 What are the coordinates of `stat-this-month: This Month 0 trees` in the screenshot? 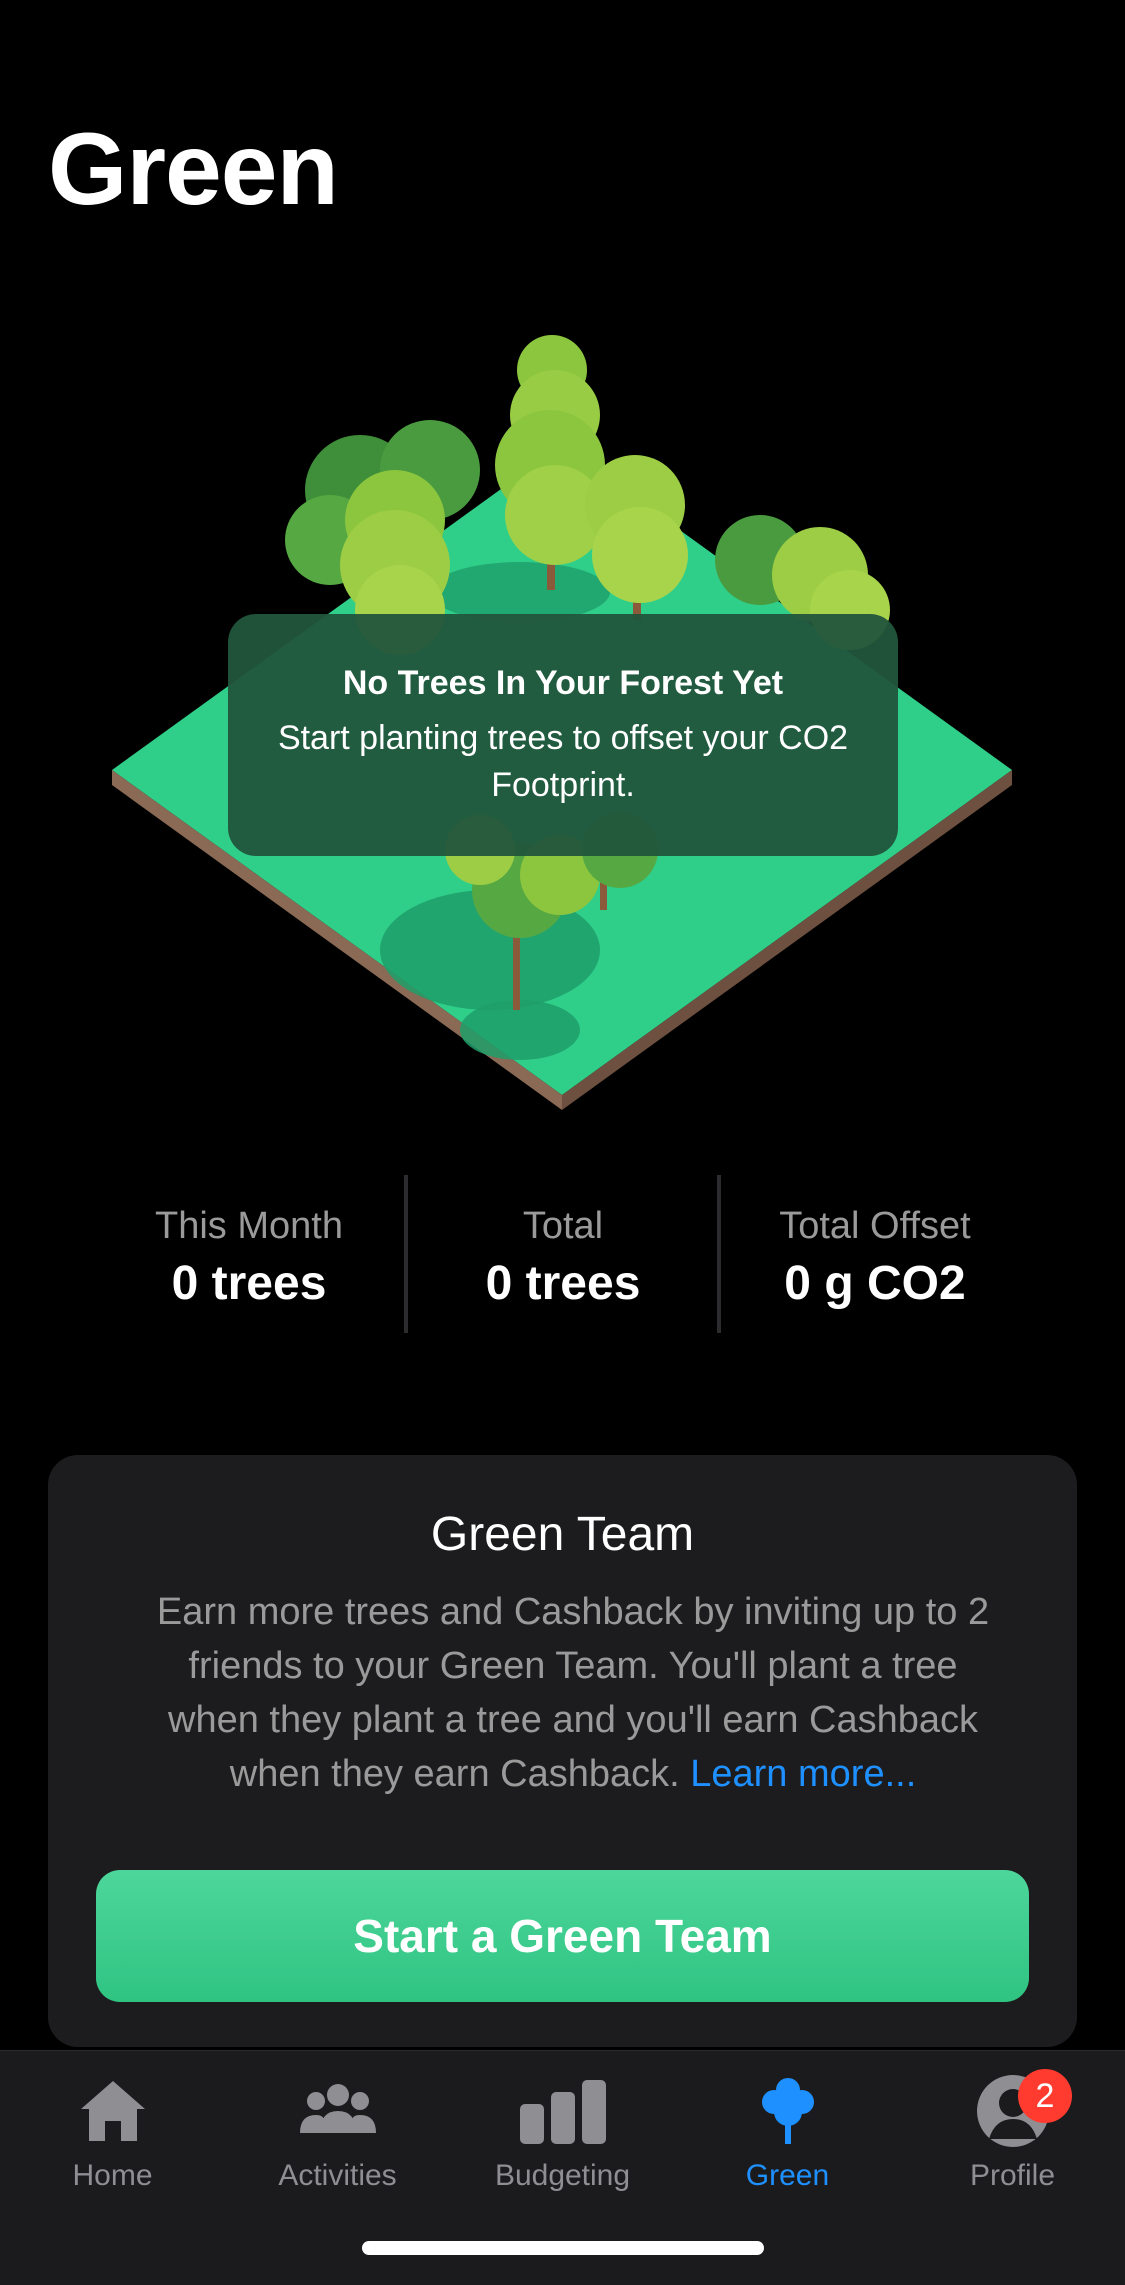 It's located at (249, 1258).